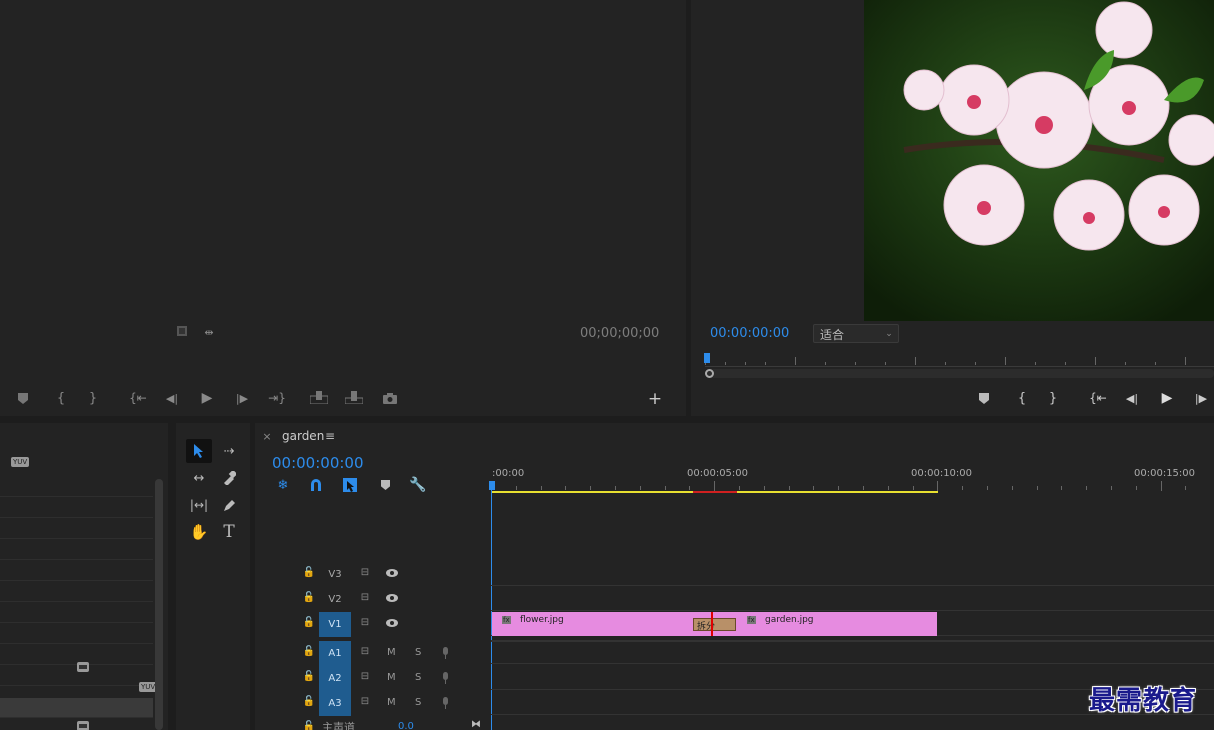  I want to click on film-icon, so click(182, 331).